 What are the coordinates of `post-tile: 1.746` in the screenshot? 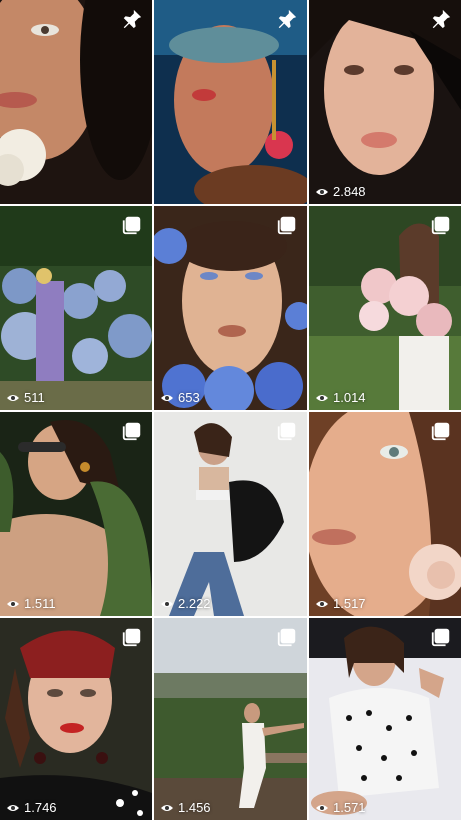 It's located at (76, 719).